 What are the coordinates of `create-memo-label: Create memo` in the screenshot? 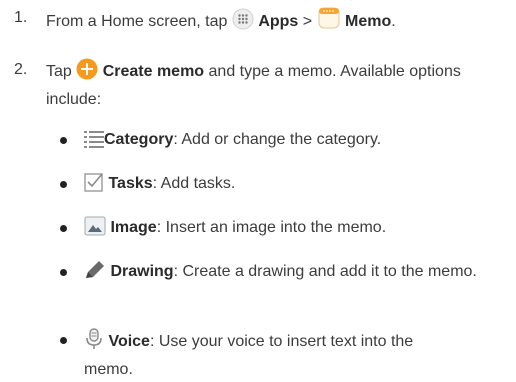 It's located at (153, 71).